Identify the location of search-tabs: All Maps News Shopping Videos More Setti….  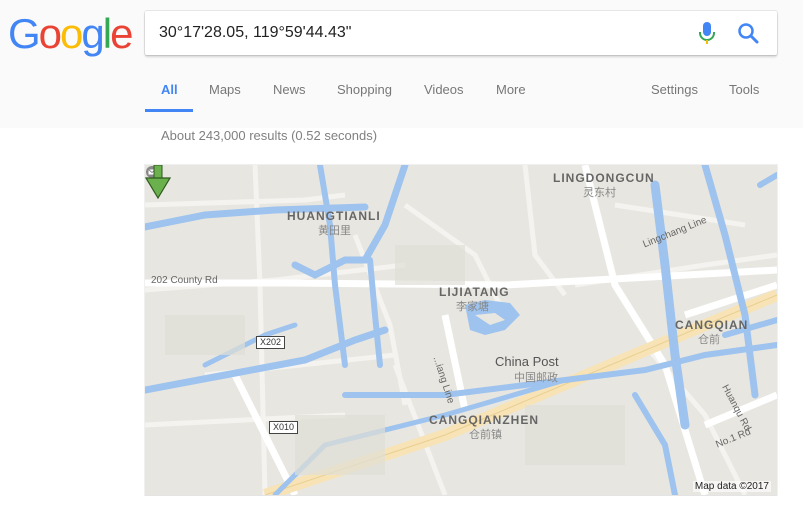
(465, 91).